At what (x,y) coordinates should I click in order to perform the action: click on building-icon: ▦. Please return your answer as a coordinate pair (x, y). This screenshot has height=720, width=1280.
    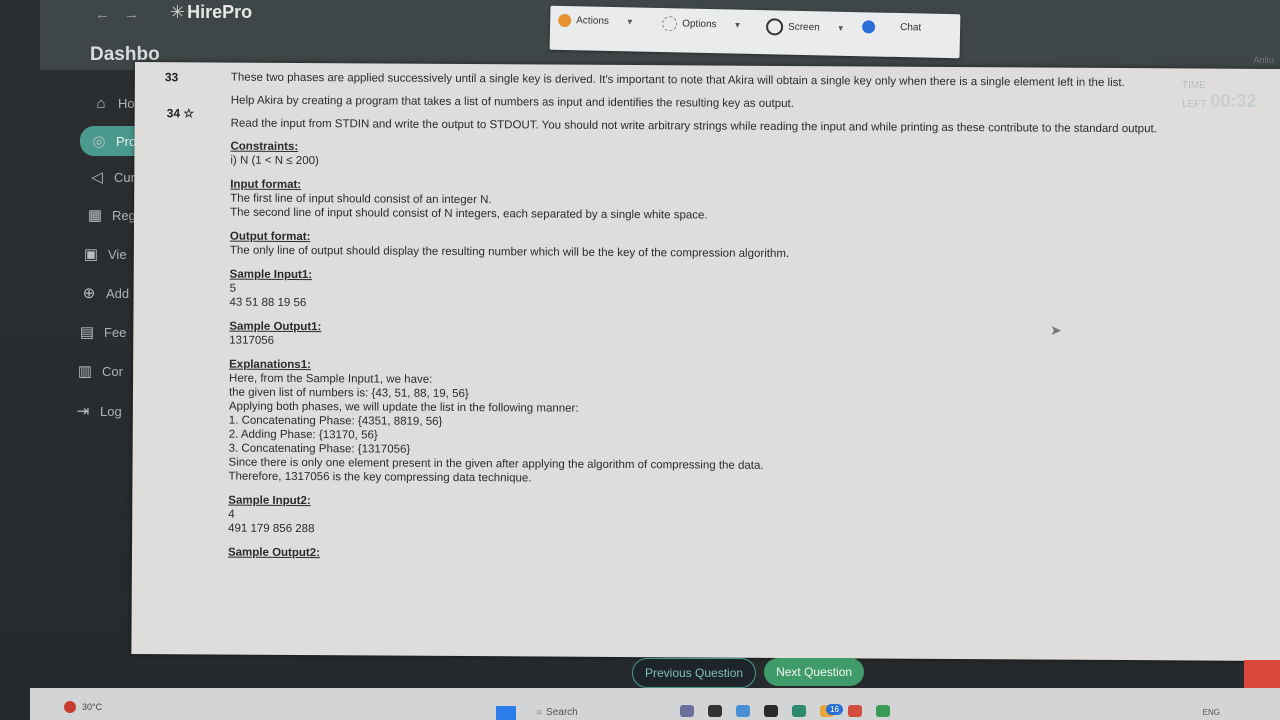
    Looking at the image, I should click on (95, 215).